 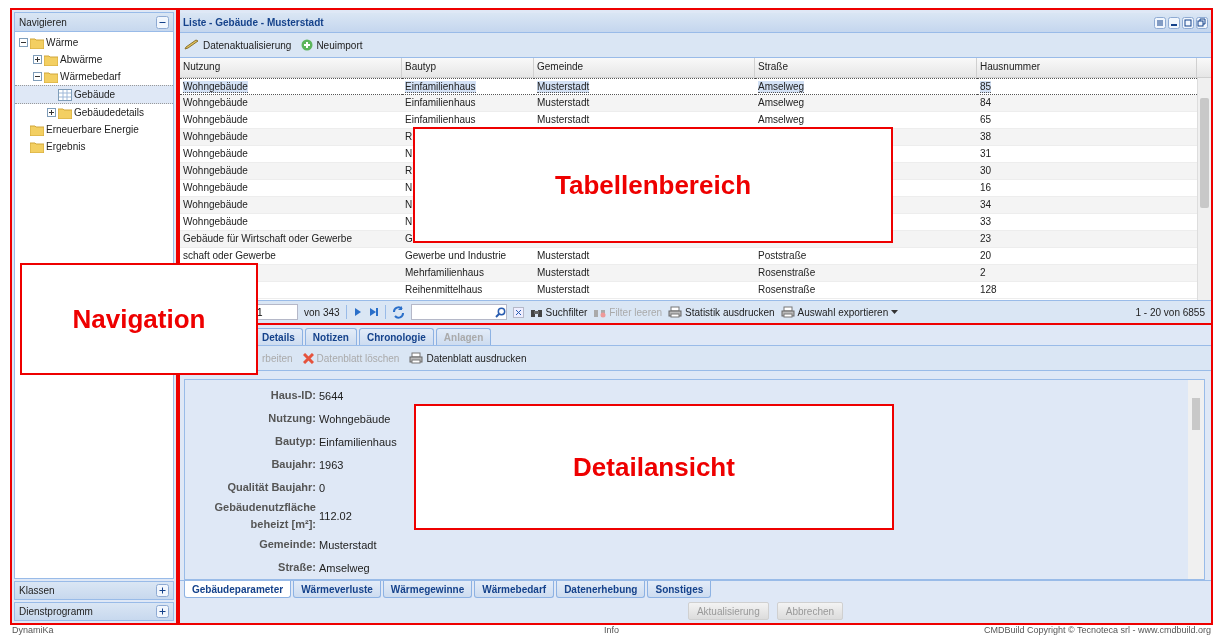 I want to click on tab: Datenerhebung, so click(x=601, y=589).